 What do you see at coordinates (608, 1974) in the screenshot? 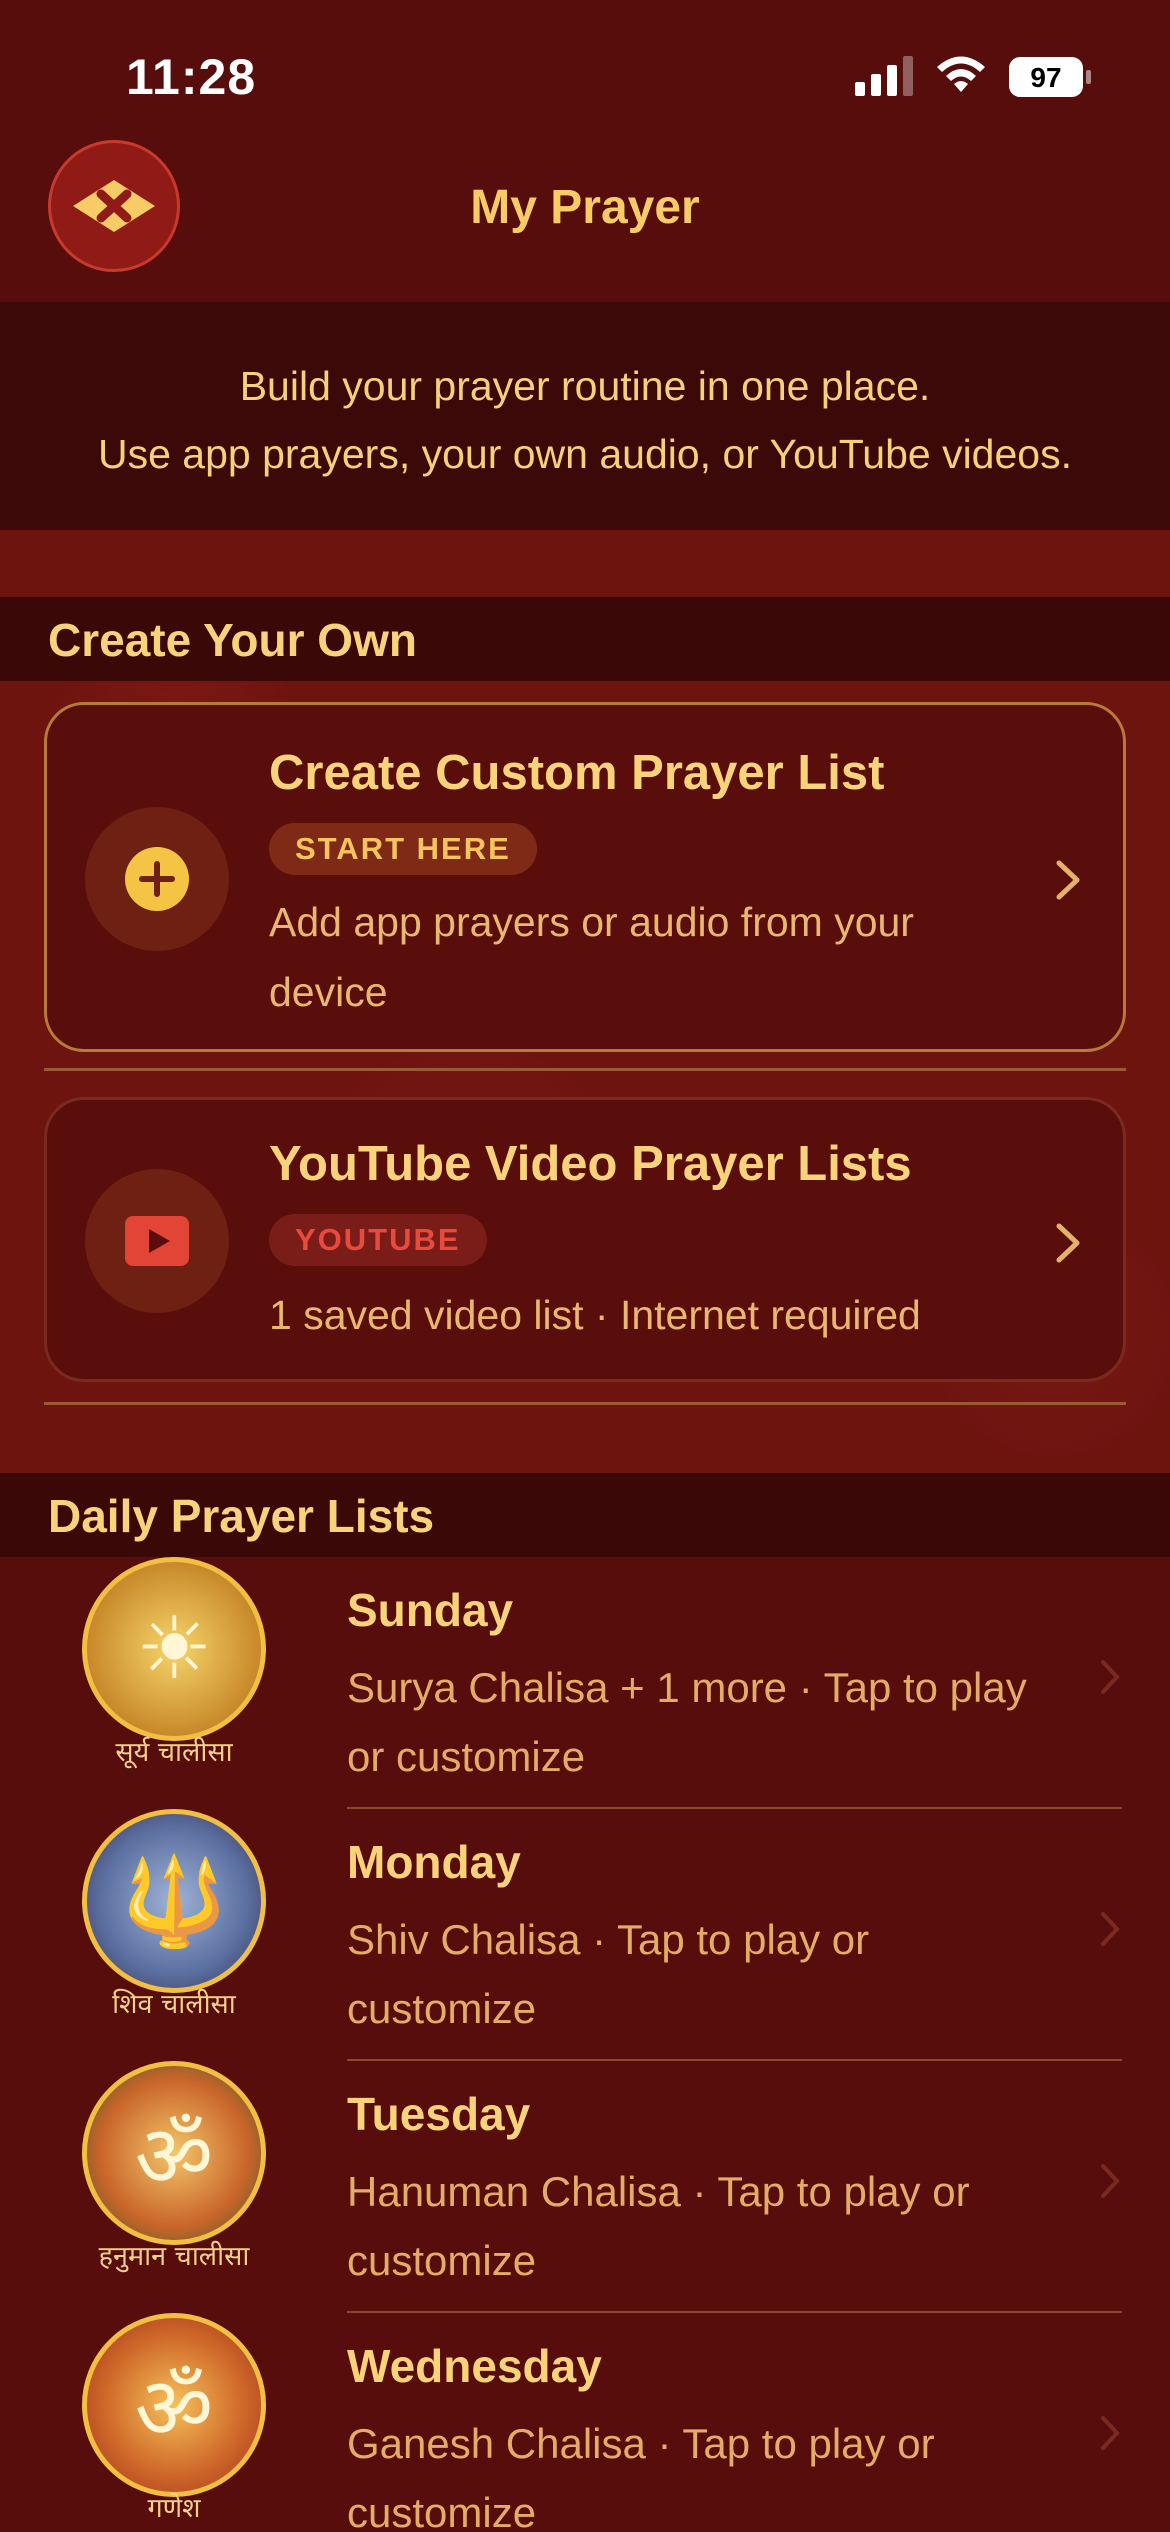
I see `day-description: Shiv Chalisa · Tap to play or customize` at bounding box center [608, 1974].